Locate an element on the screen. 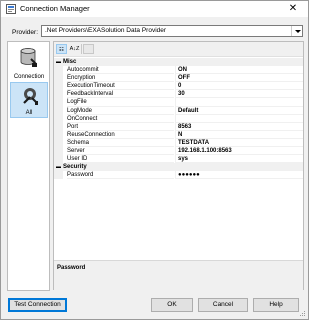  category-sidebar: Connection All is located at coordinates (28, 166).